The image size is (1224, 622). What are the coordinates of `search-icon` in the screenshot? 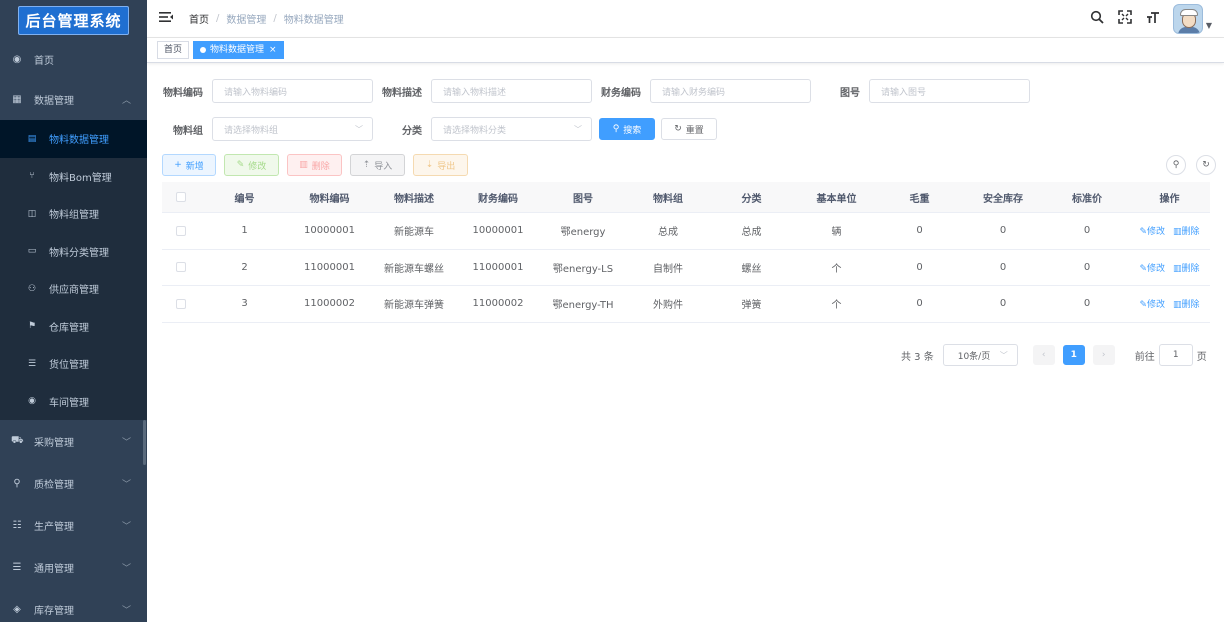 It's located at (1097, 19).